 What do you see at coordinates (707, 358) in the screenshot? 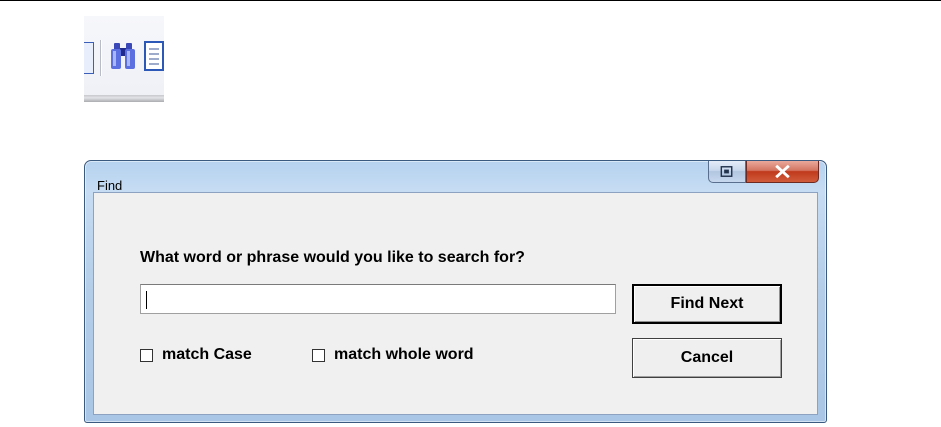
I see `cancel-button: Cancel` at bounding box center [707, 358].